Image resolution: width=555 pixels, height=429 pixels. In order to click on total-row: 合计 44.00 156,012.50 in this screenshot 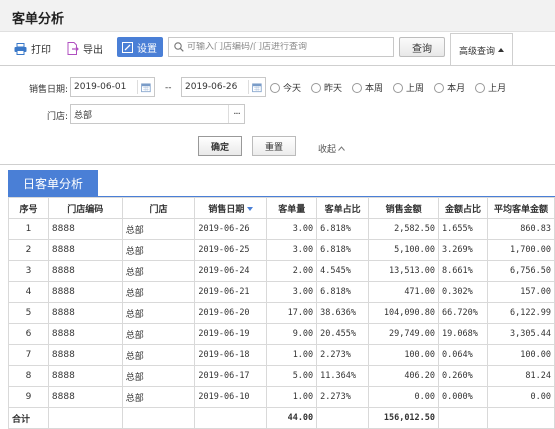, I will do `click(281, 418)`.